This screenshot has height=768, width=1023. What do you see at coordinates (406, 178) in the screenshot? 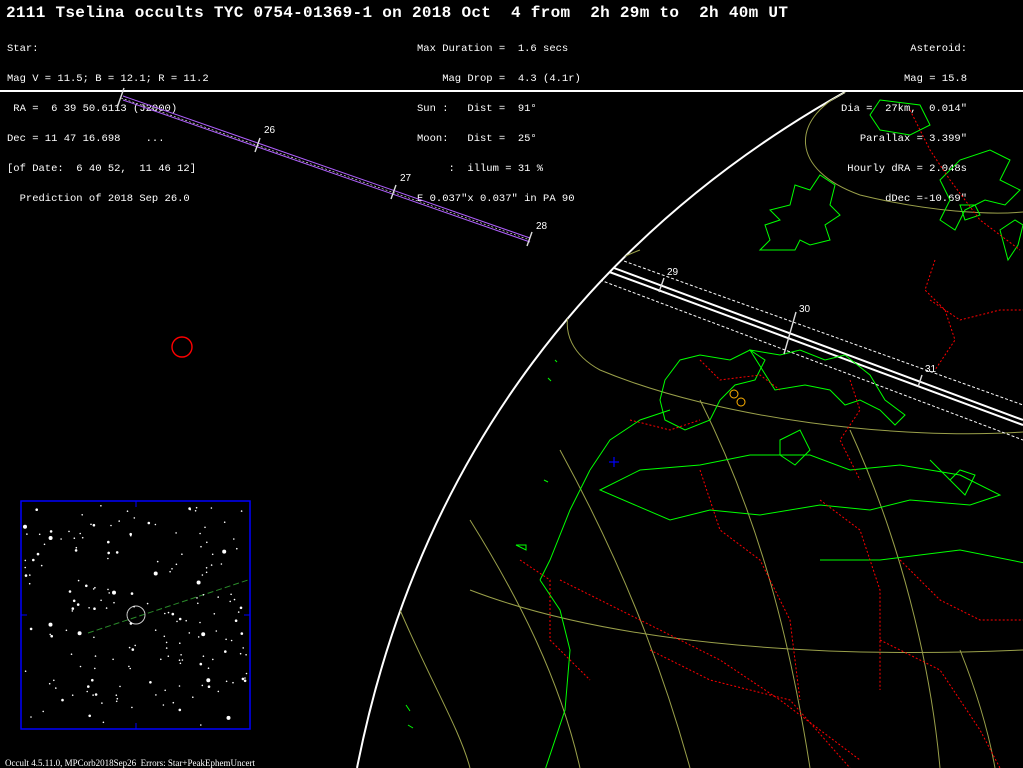
I see `tick-label-27: 27` at bounding box center [406, 178].